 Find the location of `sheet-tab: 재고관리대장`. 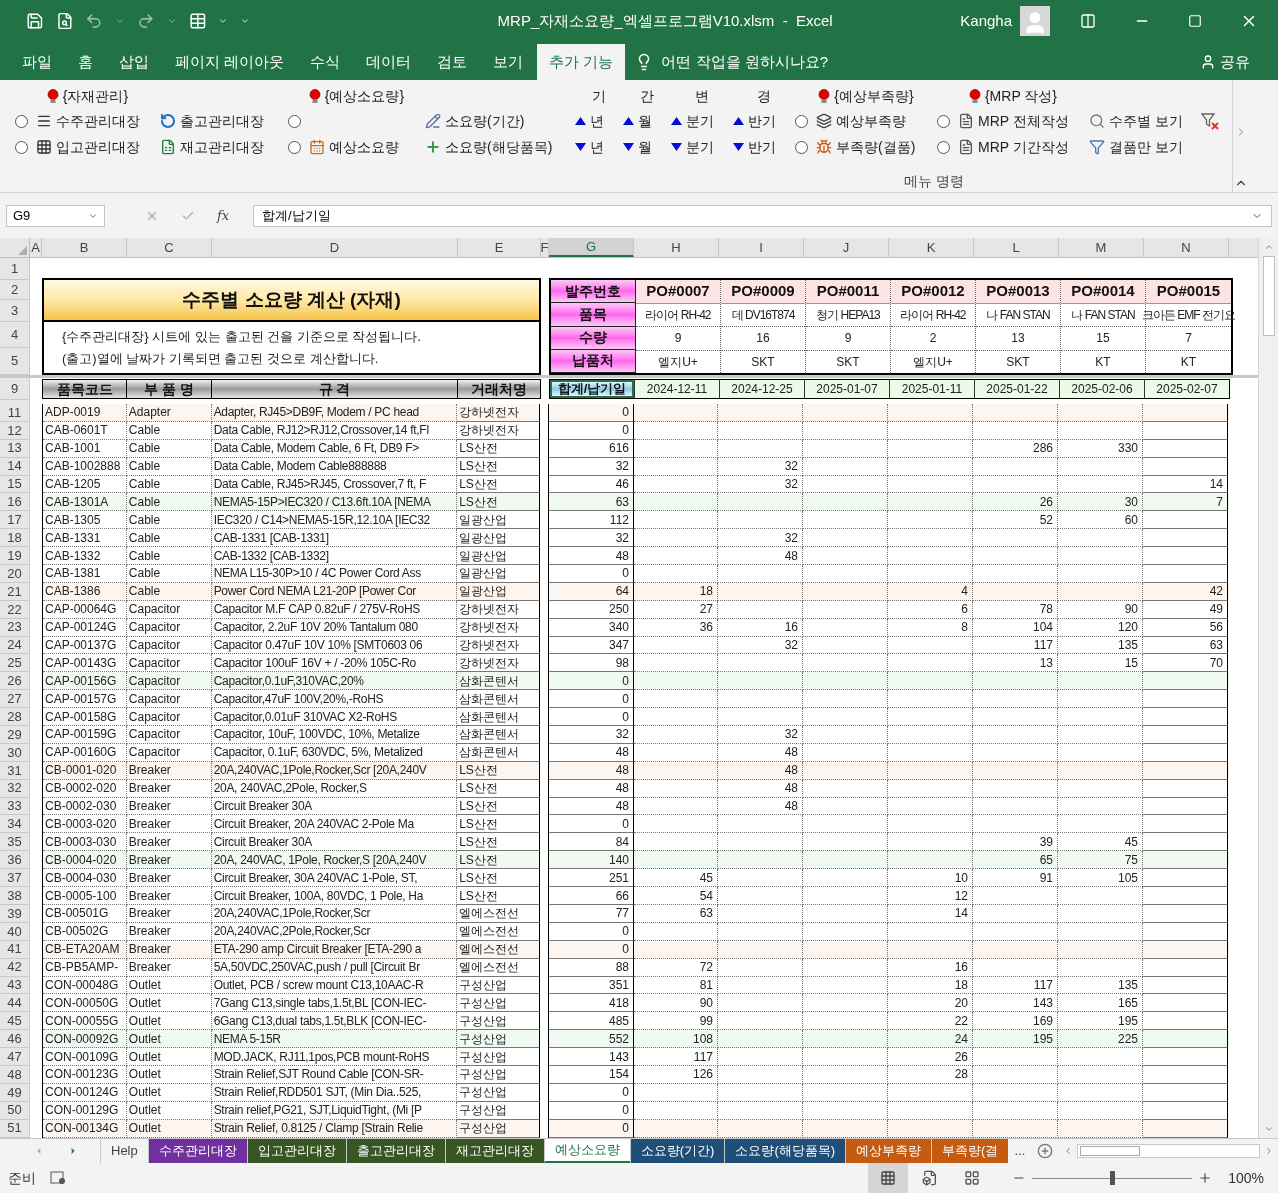

sheet-tab: 재고관리대장 is located at coordinates (494, 1151).